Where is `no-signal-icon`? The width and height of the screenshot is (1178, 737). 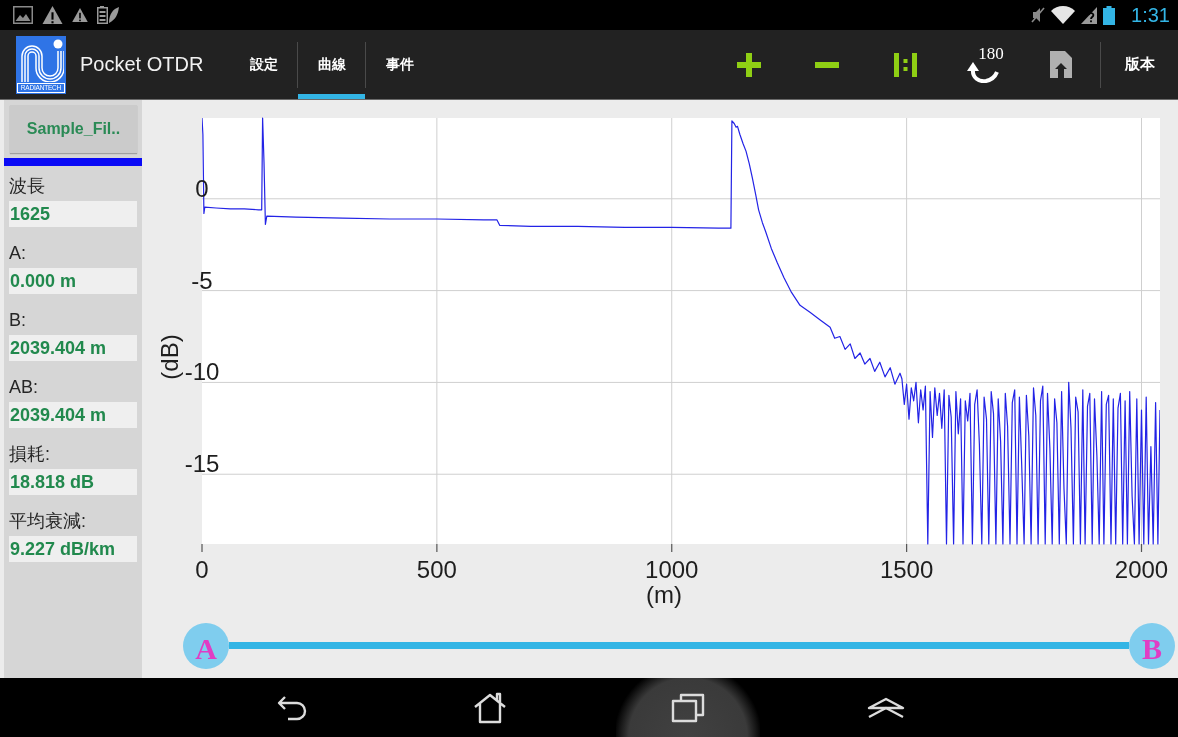
no-signal-icon is located at coordinates (1089, 15).